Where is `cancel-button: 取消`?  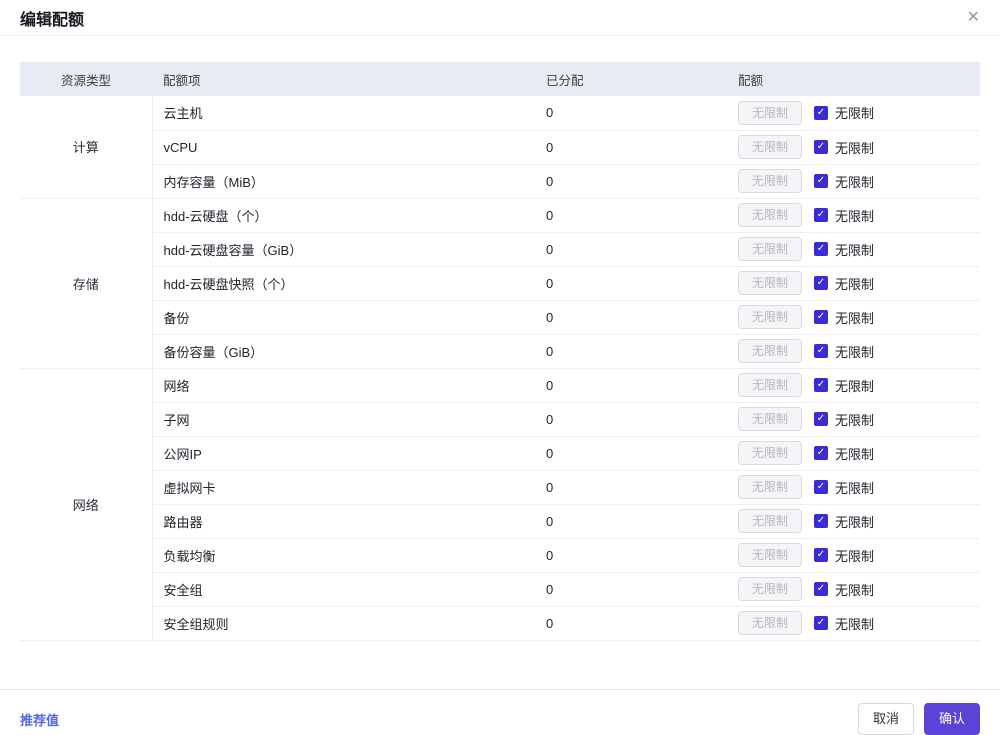 cancel-button: 取消 is located at coordinates (885, 719).